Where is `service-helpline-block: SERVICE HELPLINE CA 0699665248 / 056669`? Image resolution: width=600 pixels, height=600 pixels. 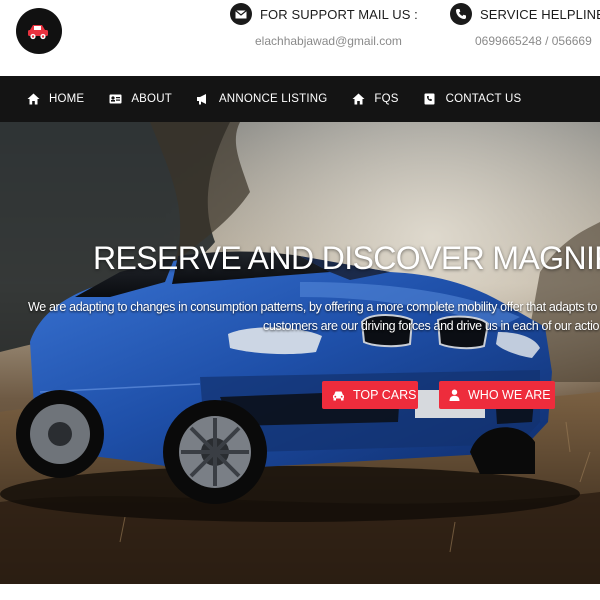
service-helpline-block: SERVICE HELPLINE CA 0699665248 / 056669 is located at coordinates (525, 25).